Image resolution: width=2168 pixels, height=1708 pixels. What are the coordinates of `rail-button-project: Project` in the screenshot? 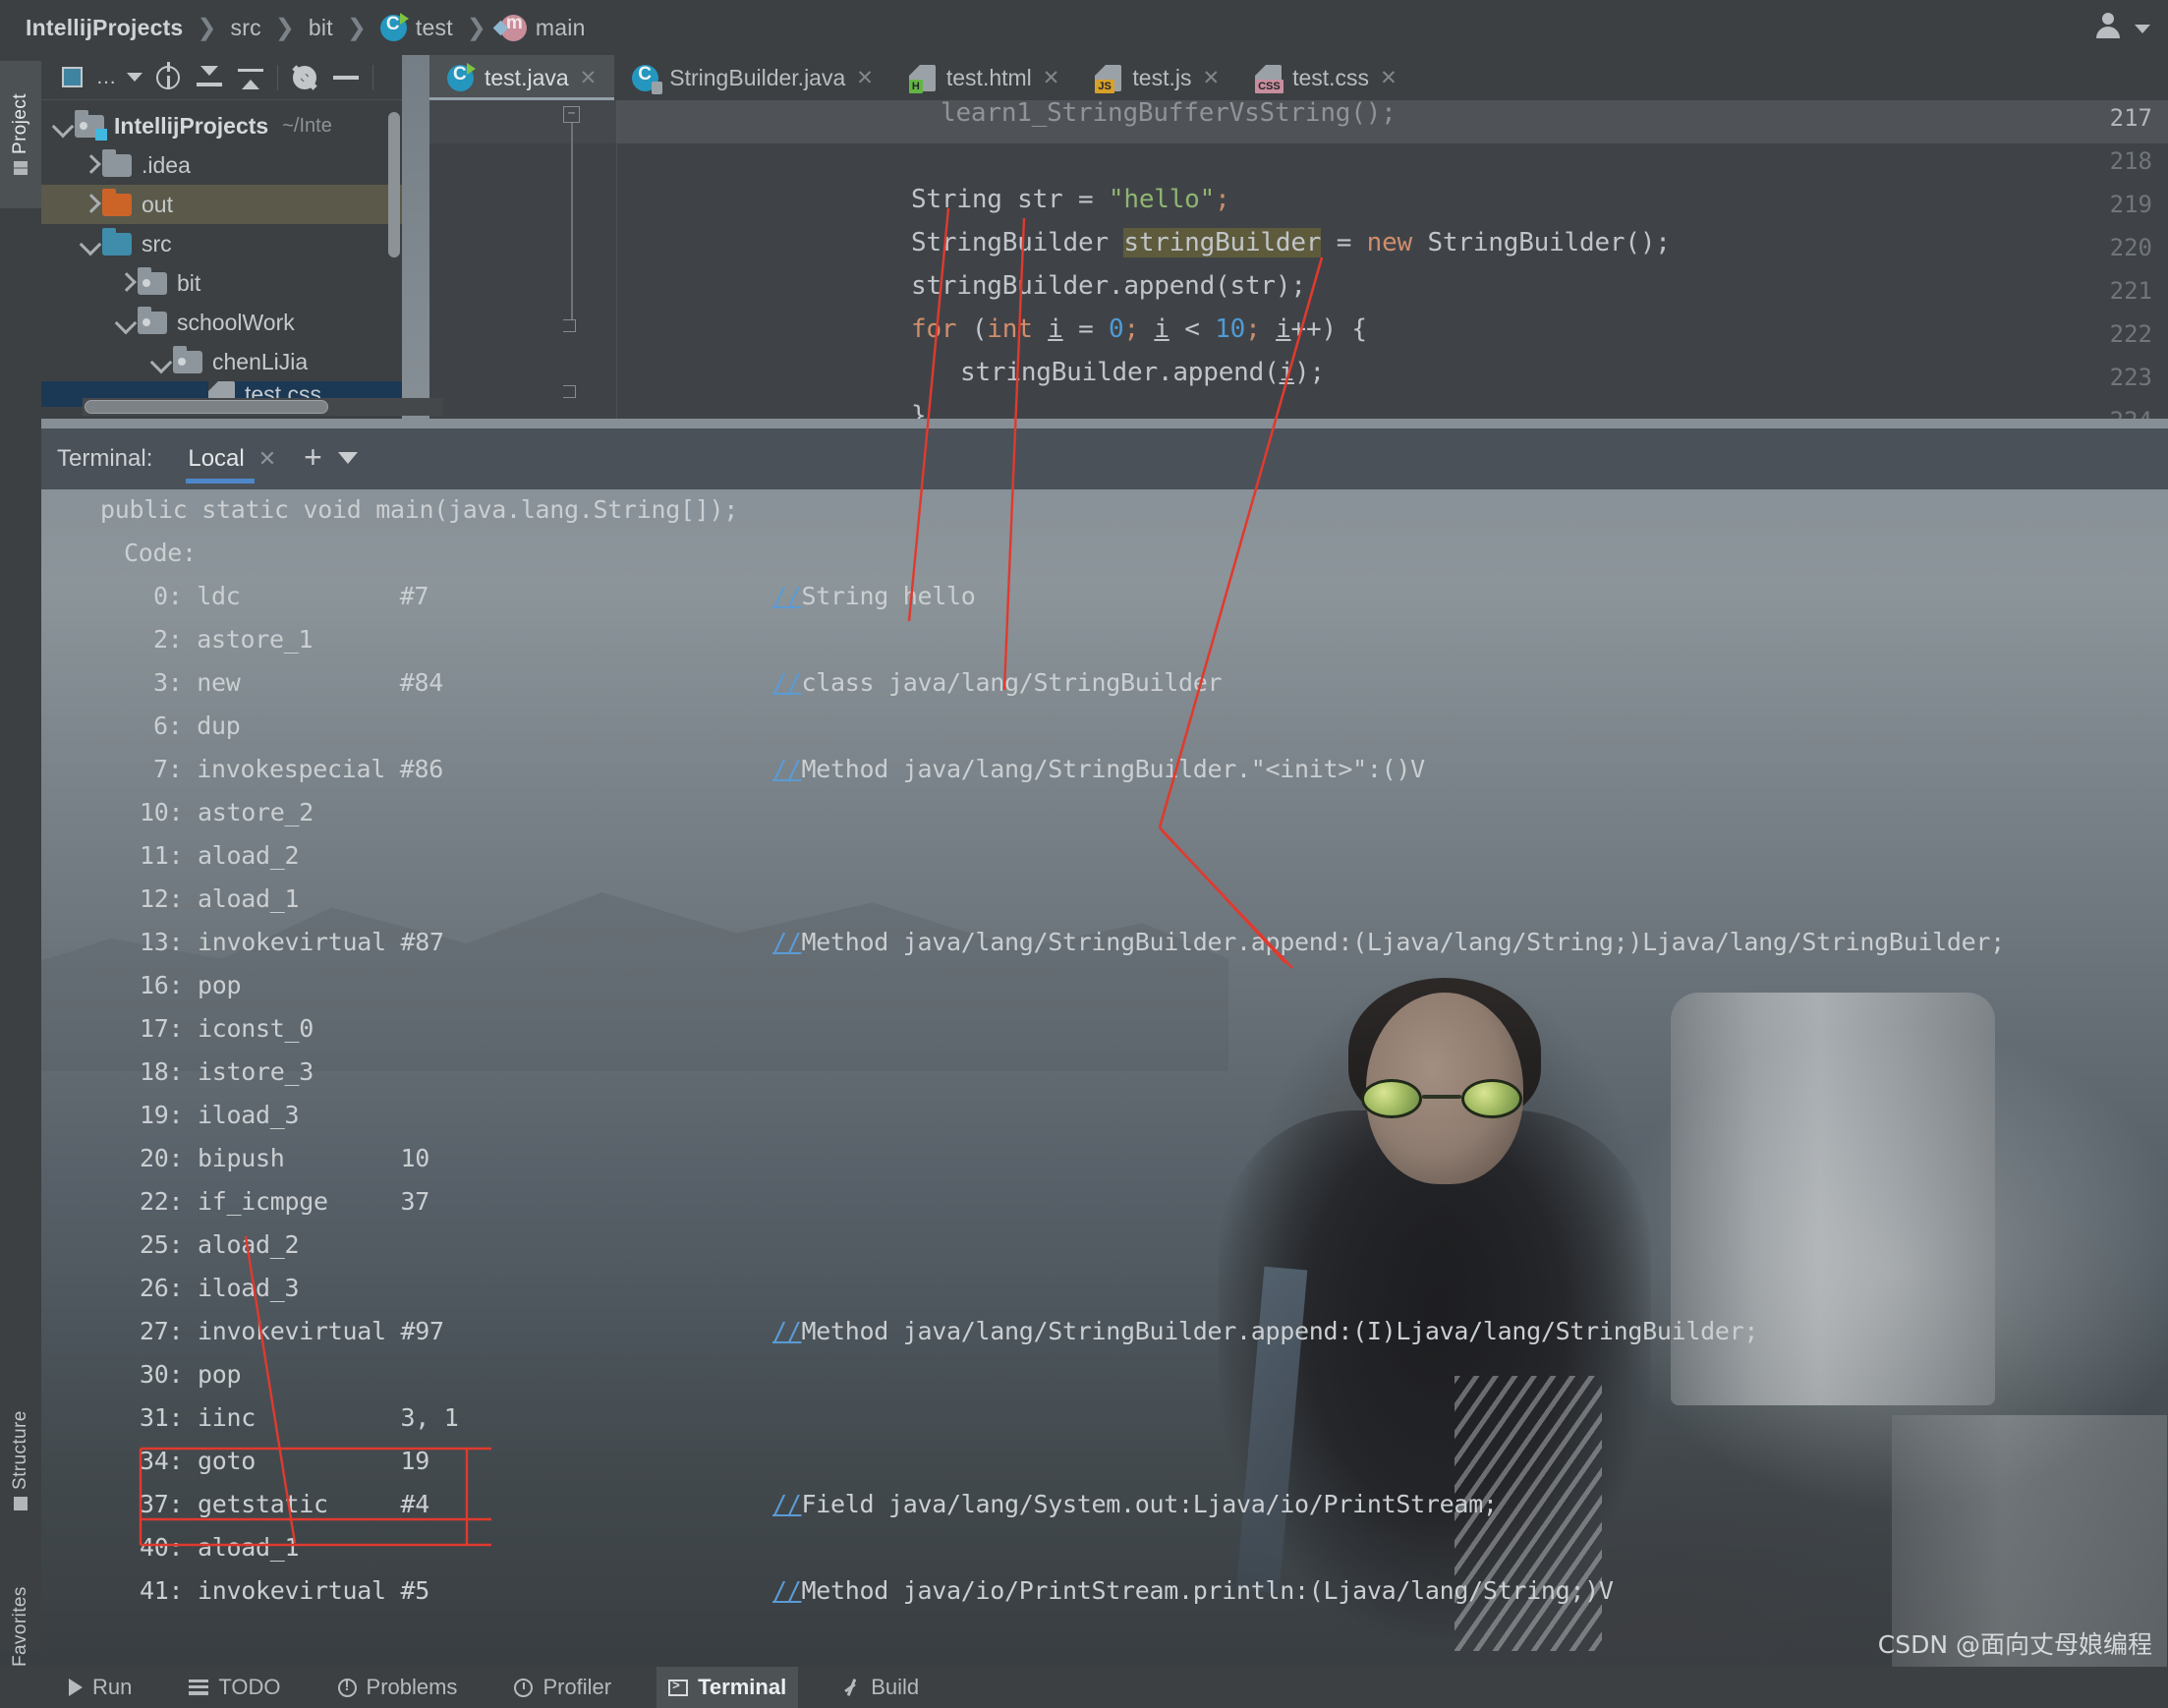 It's located at (21, 134).